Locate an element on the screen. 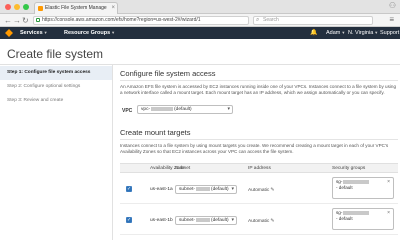  column-header: Subnet is located at coordinates (183, 168).